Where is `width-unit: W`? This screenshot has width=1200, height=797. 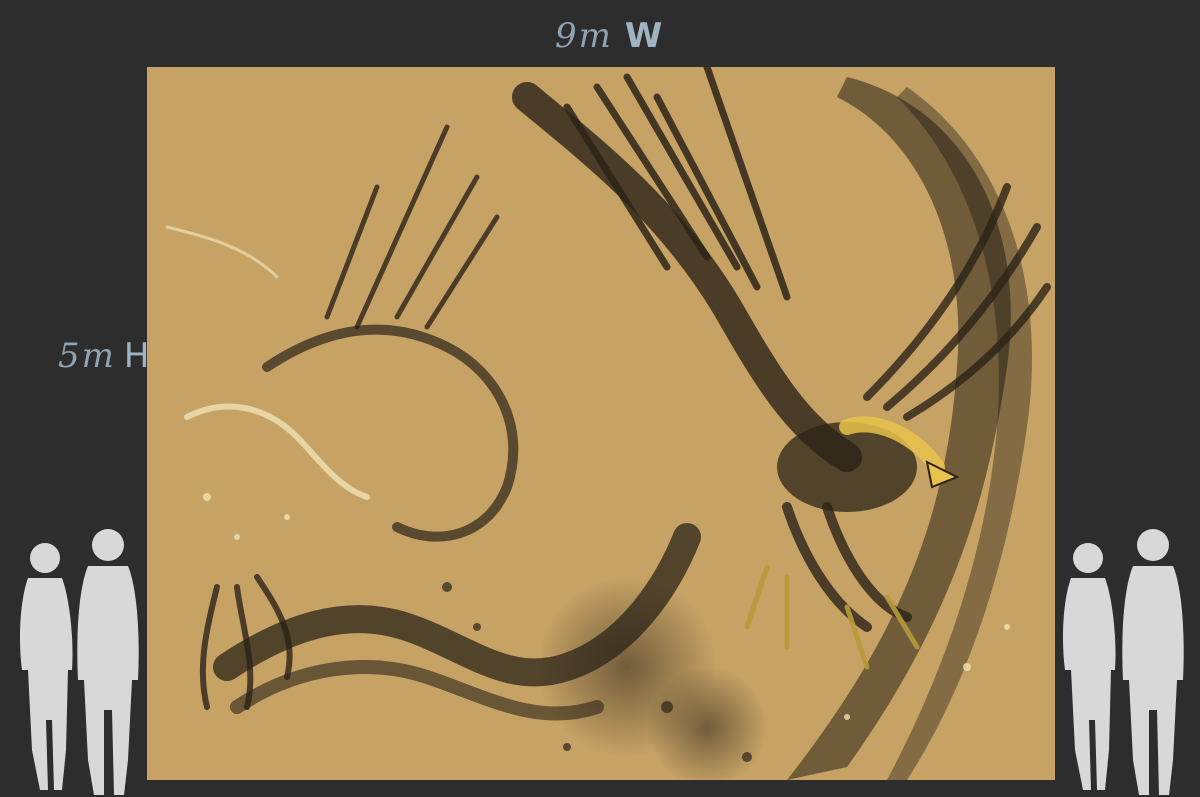
width-unit: W is located at coordinates (644, 36).